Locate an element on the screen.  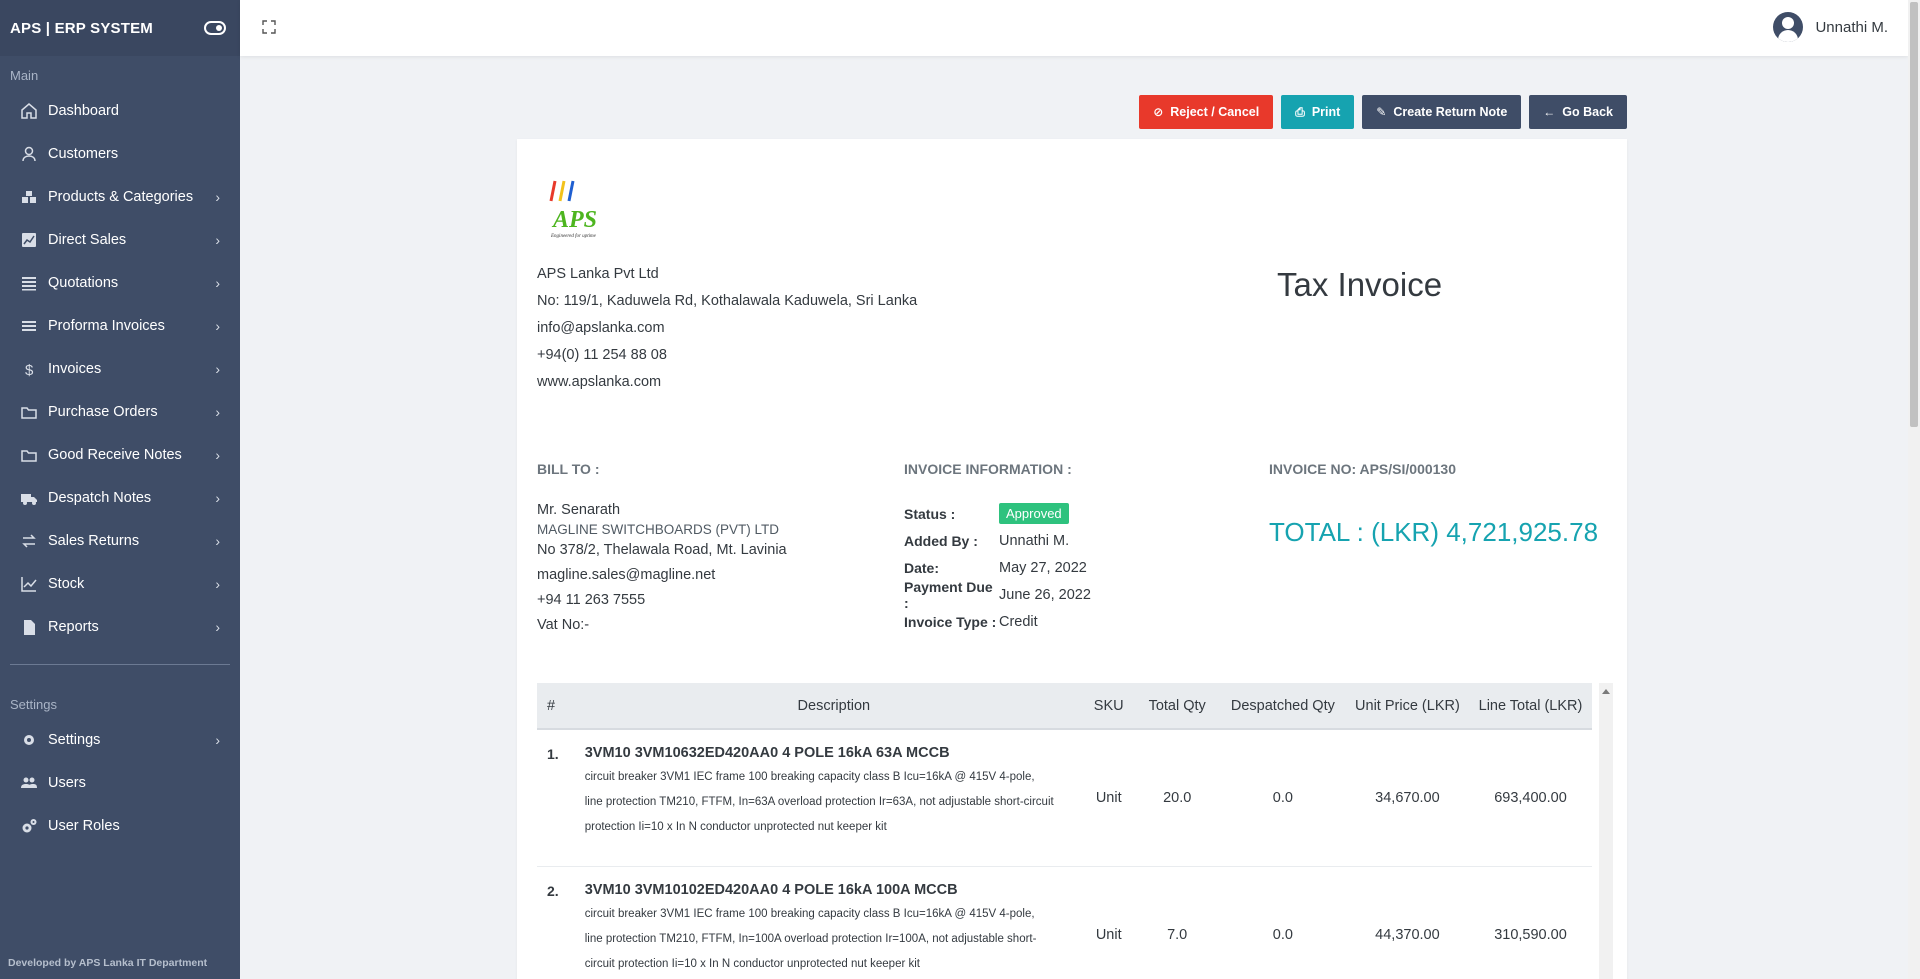
row-line-total: 693,400.00 is located at coordinates (1530, 798).